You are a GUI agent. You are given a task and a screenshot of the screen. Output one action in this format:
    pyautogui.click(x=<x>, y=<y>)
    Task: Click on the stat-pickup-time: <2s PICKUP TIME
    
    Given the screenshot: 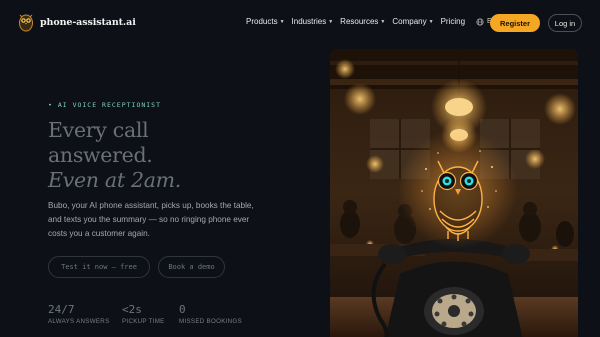 What is the action you would take?
    pyautogui.click(x=150, y=314)
    